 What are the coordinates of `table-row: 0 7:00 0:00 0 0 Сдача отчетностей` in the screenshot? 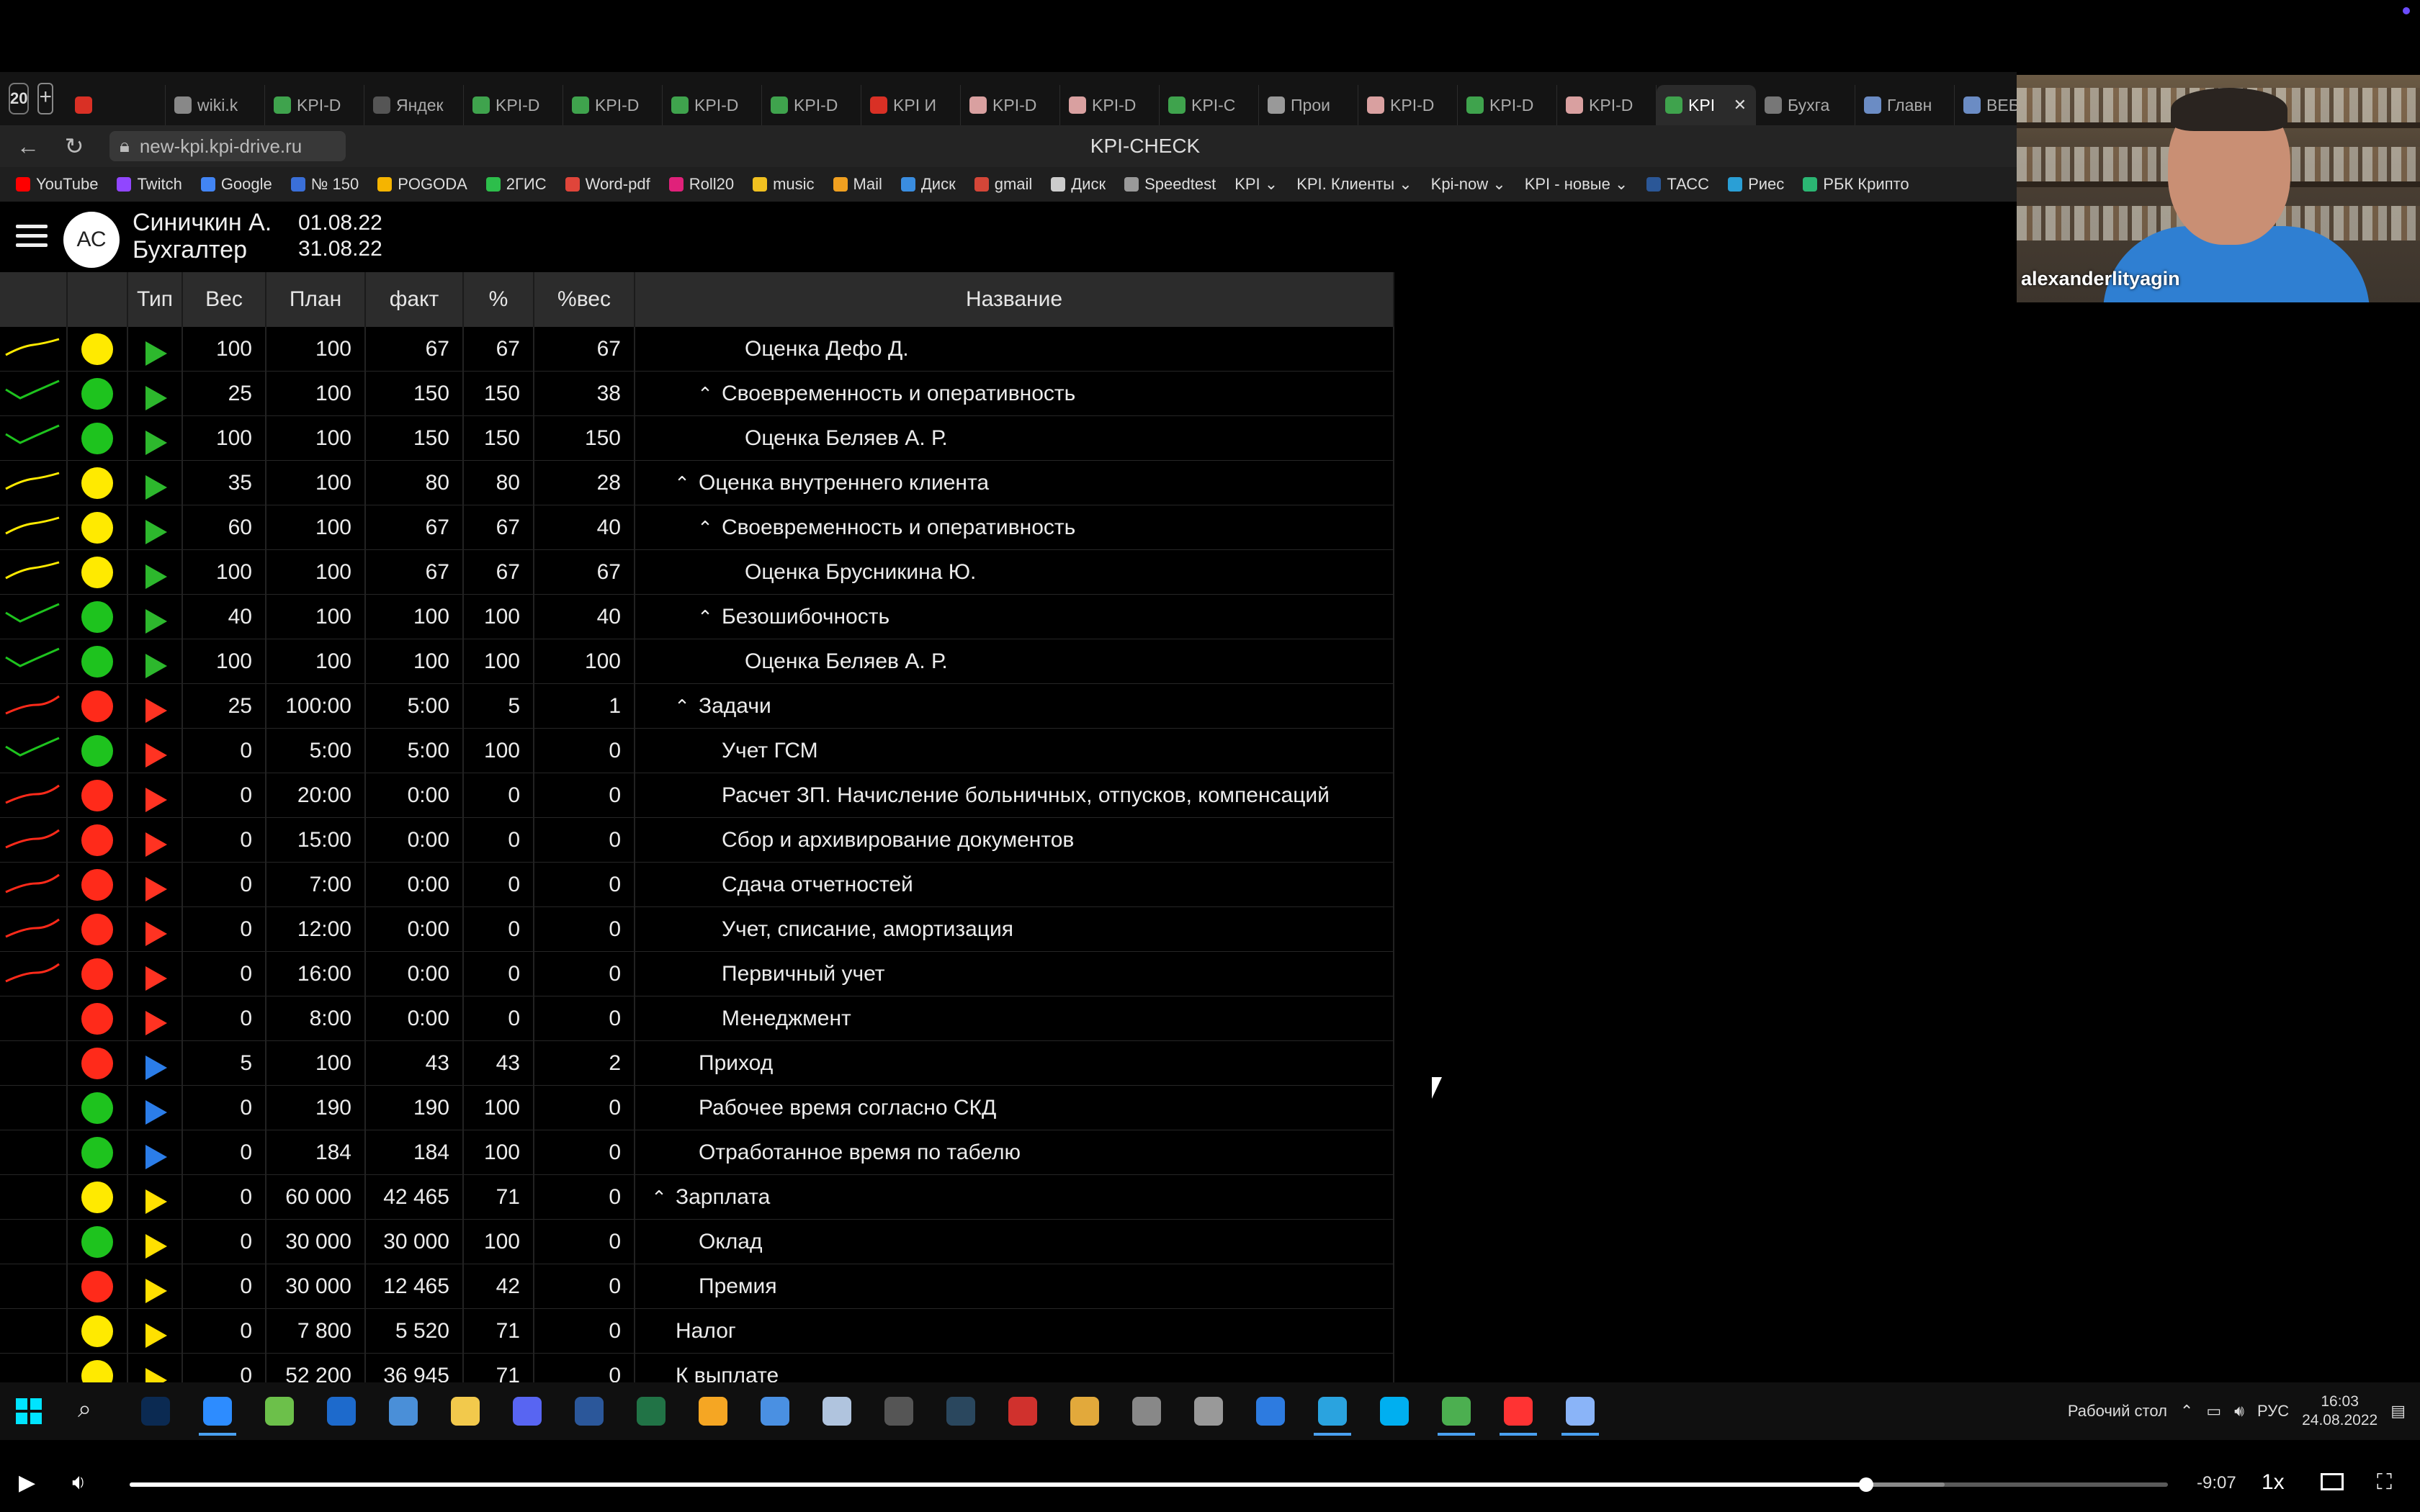 It's located at (697, 884).